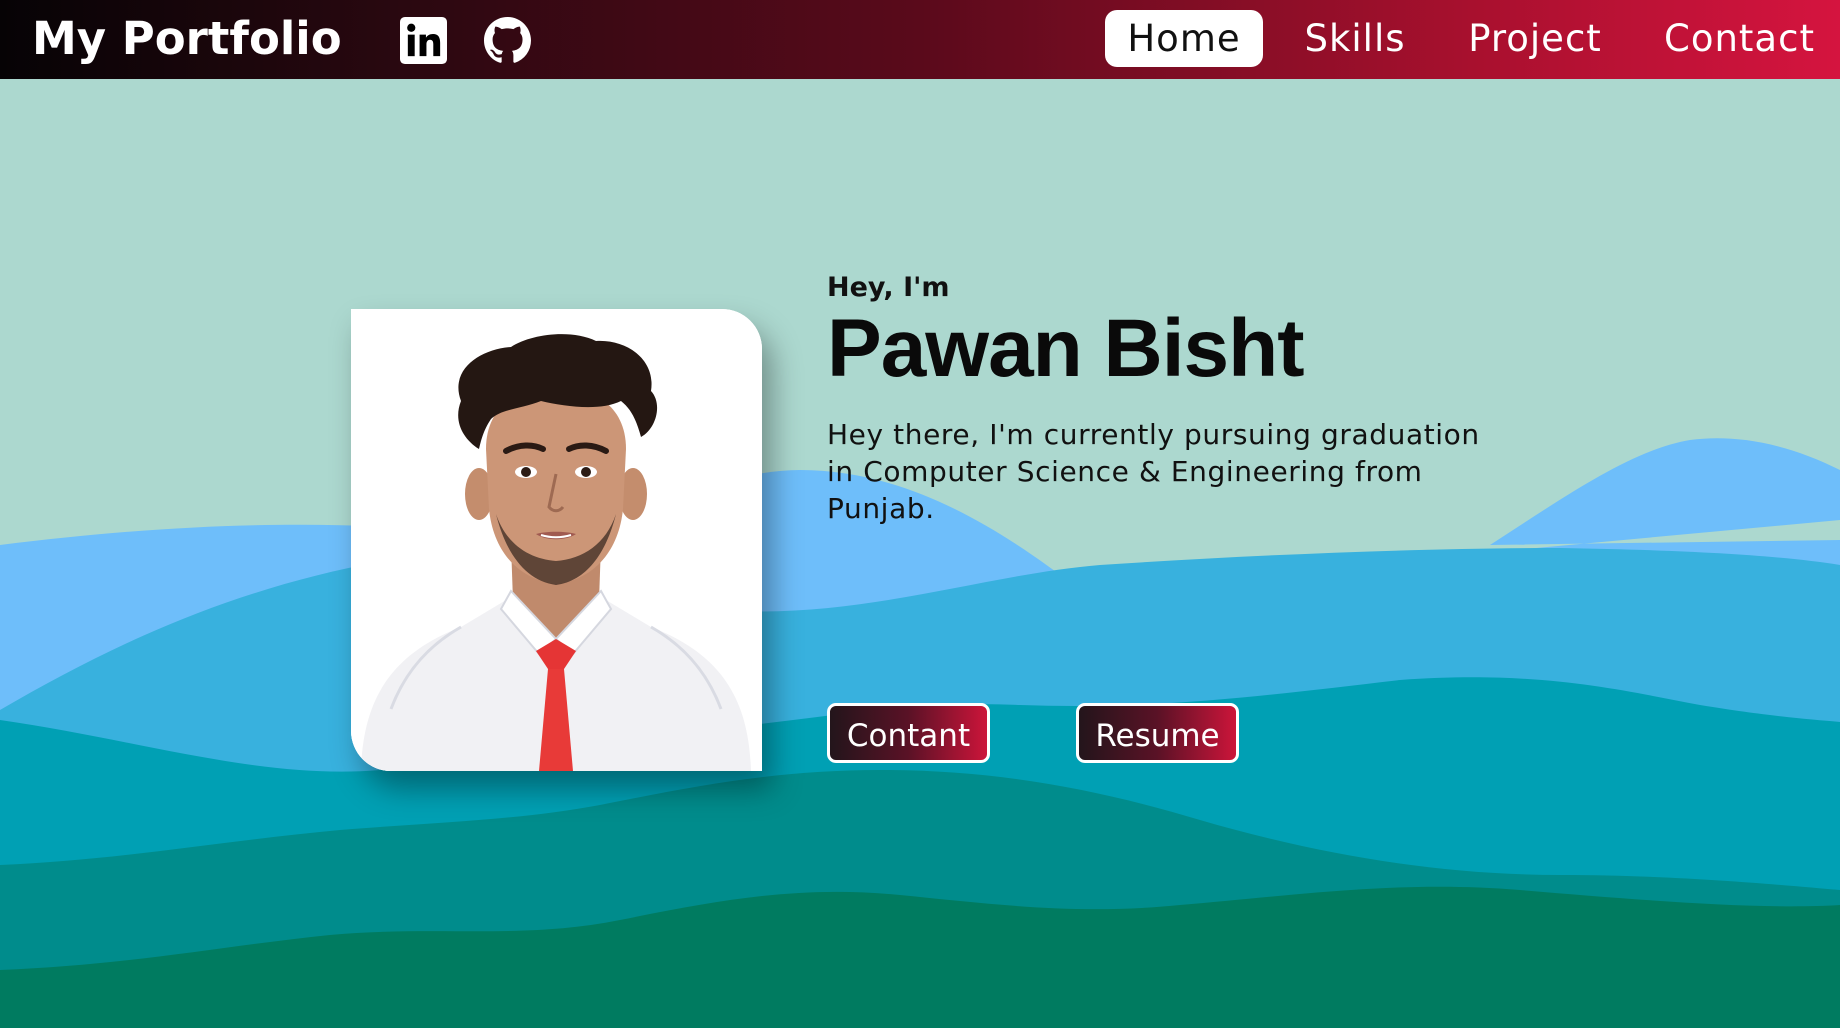  I want to click on greeting-text: Hey, I'm, so click(888, 287).